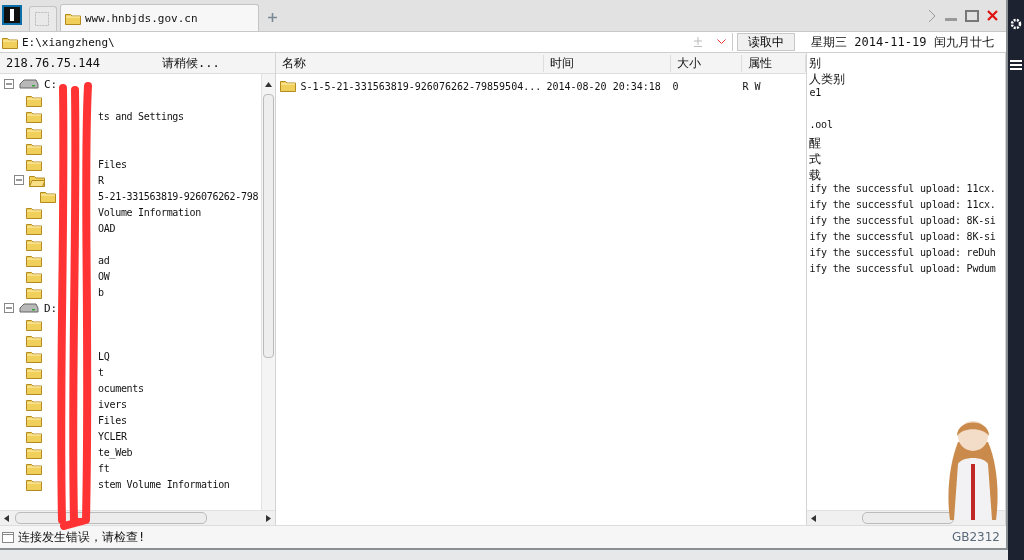 The width and height of the screenshot is (1024, 560). I want to click on column-header: 名称, so click(410, 63).